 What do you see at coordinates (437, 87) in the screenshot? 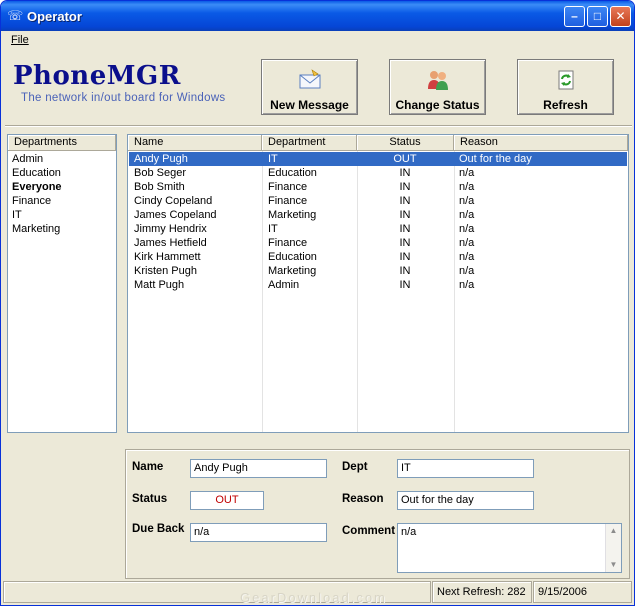
I see `change-status-button: Change Status` at bounding box center [437, 87].